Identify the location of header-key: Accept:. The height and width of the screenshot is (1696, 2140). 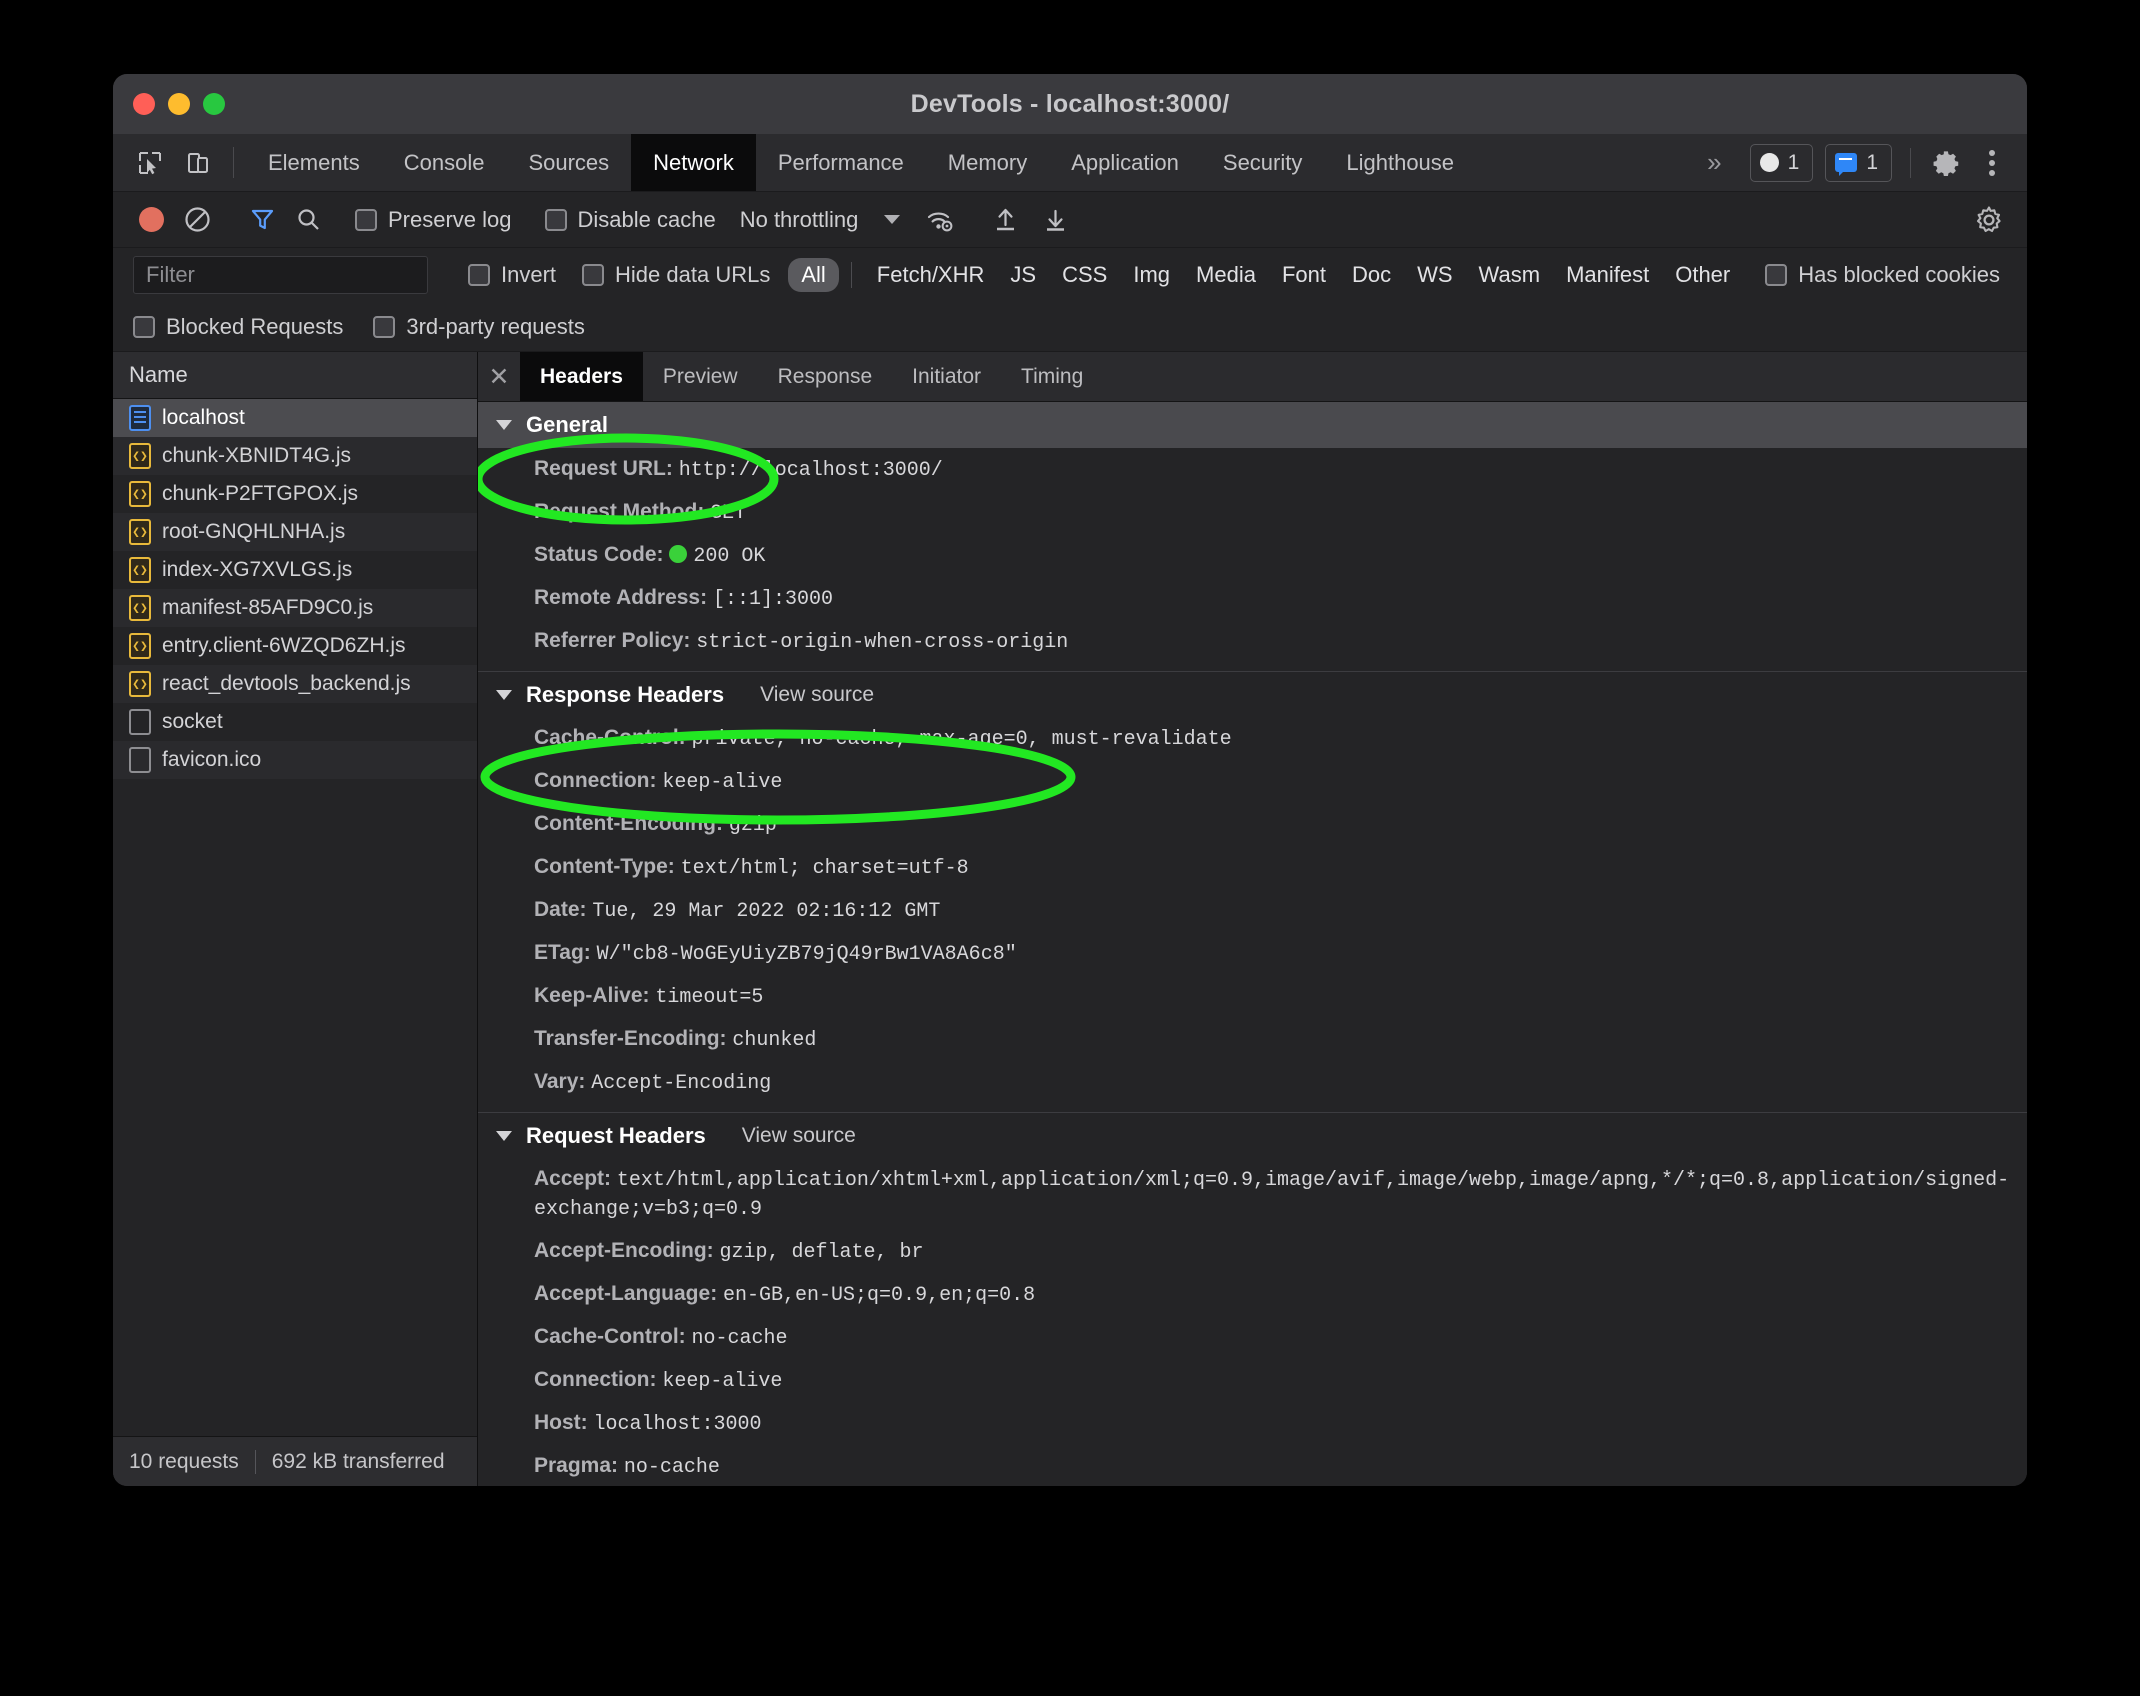
(573, 1178).